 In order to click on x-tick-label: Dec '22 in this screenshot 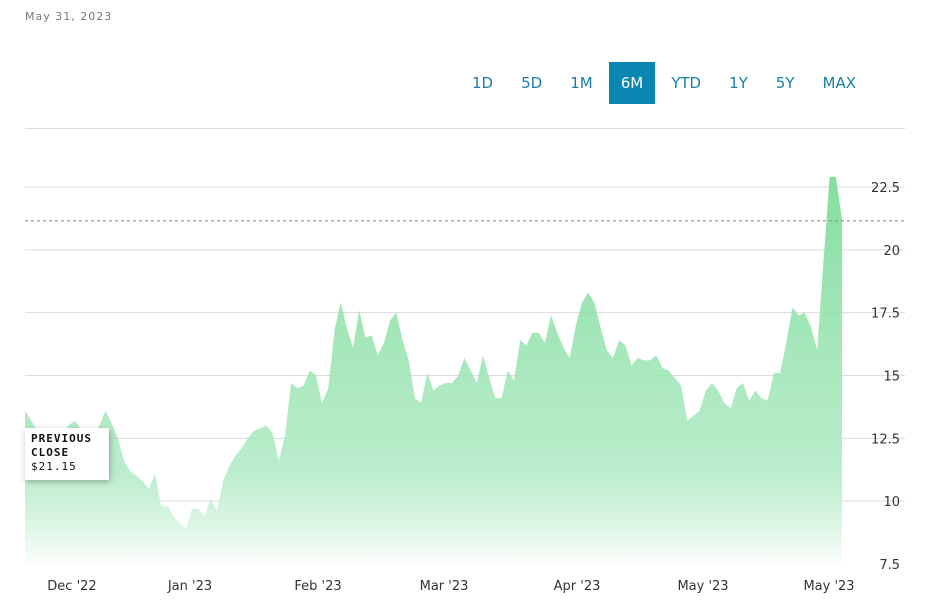, I will do `click(71, 586)`.